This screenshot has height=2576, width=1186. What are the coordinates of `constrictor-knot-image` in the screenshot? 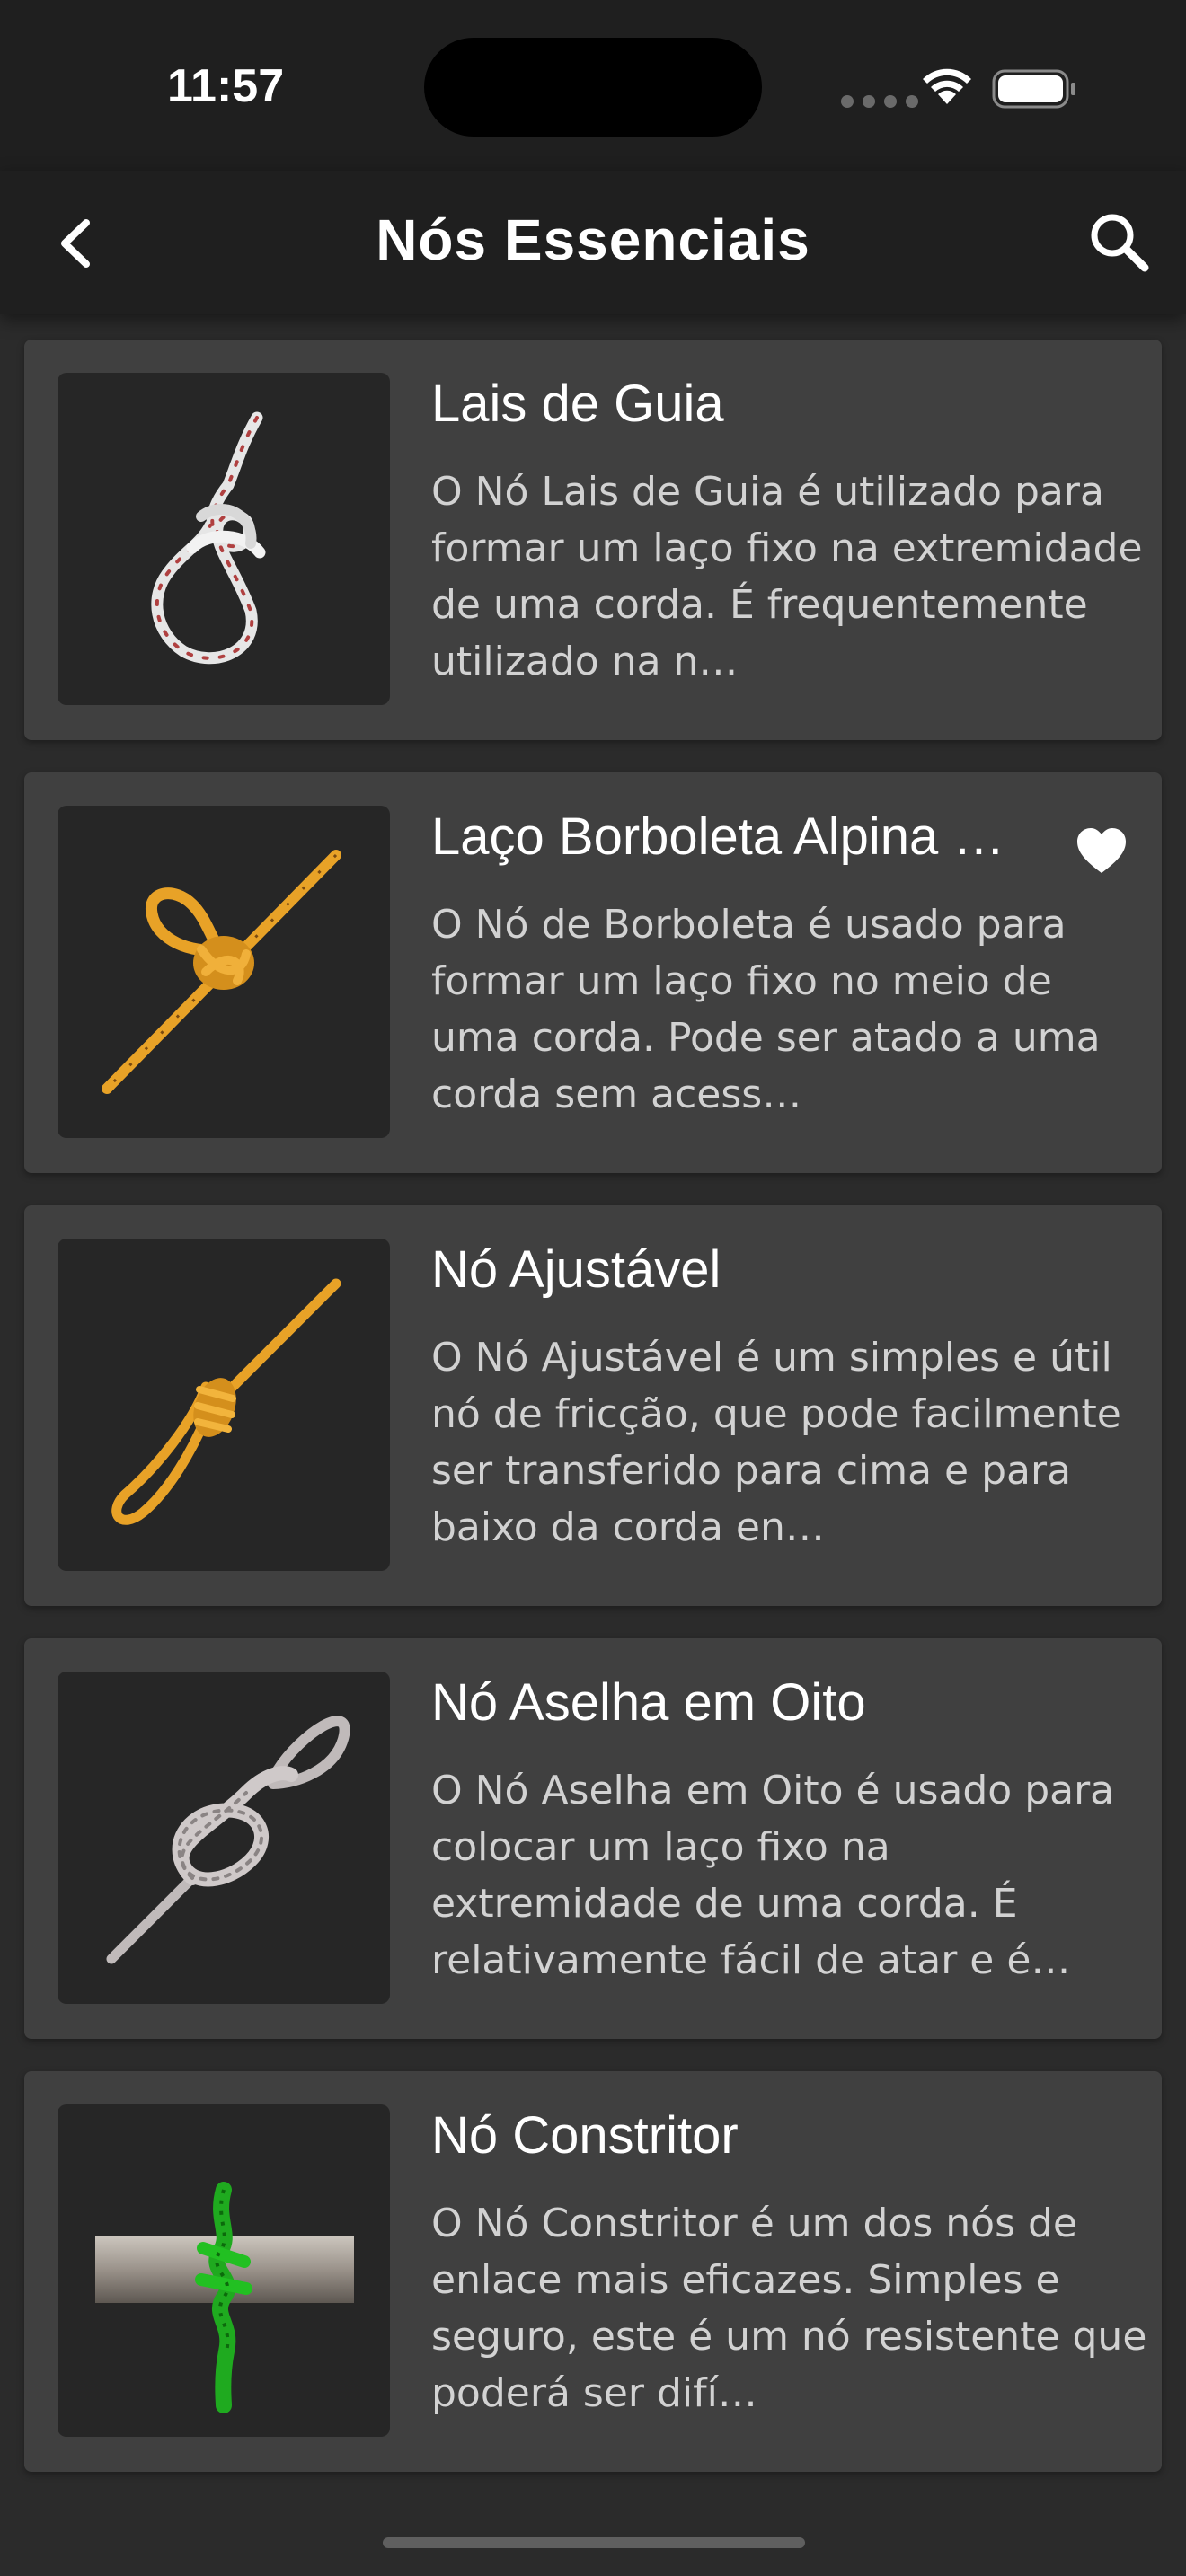 It's located at (224, 2297).